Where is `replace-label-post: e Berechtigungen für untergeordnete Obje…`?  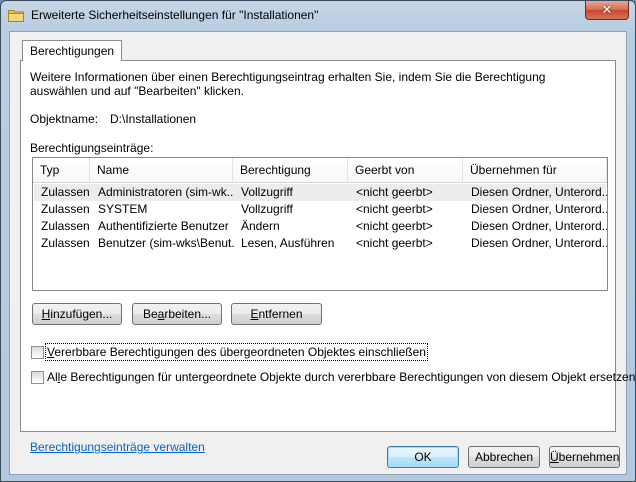
replace-label-post: e Berechtigungen für untergeordnete Obje… is located at coordinates (348, 377).